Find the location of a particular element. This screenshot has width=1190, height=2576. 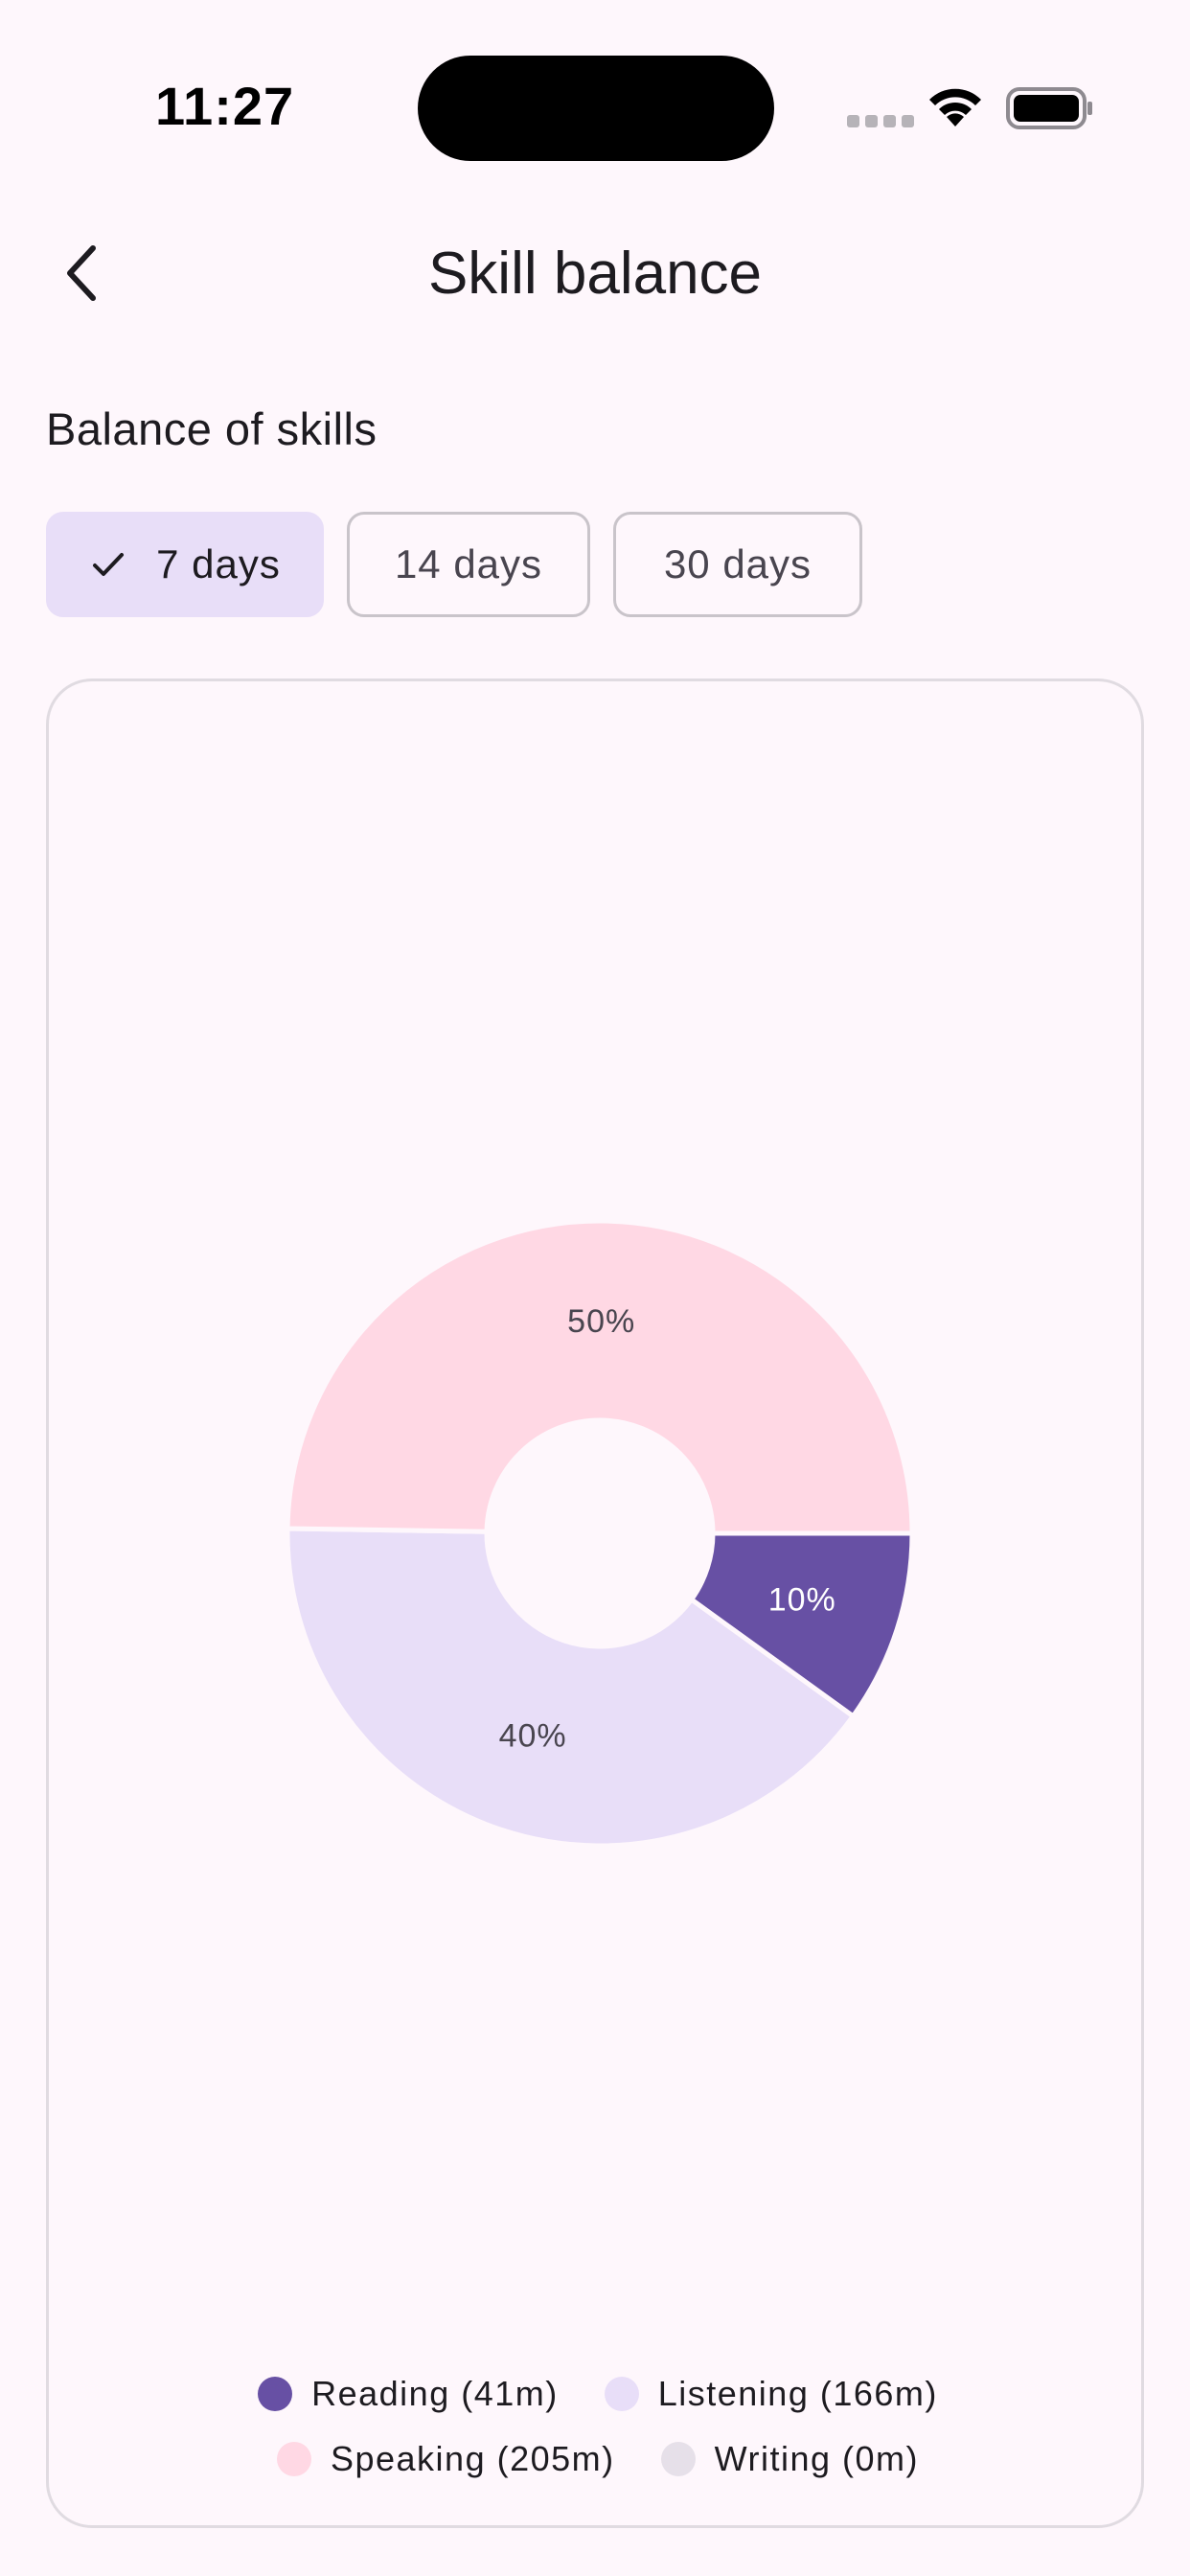

chip-label: 14 days is located at coordinates (468, 563).